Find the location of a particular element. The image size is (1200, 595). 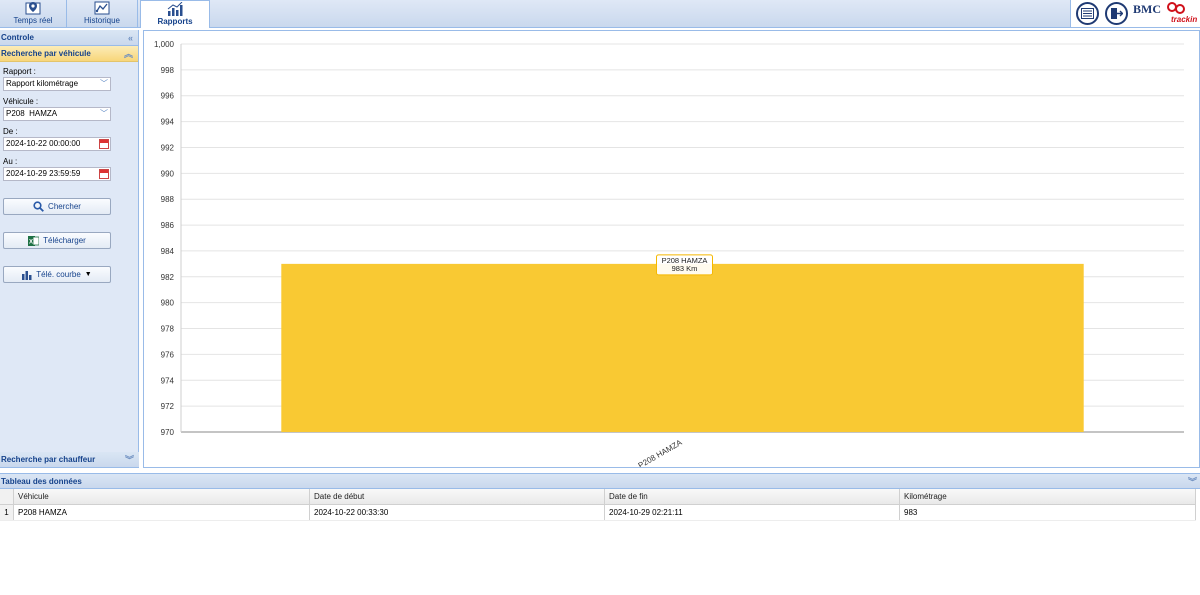

vehicule-value: P208 HAMZA is located at coordinates (32, 113).